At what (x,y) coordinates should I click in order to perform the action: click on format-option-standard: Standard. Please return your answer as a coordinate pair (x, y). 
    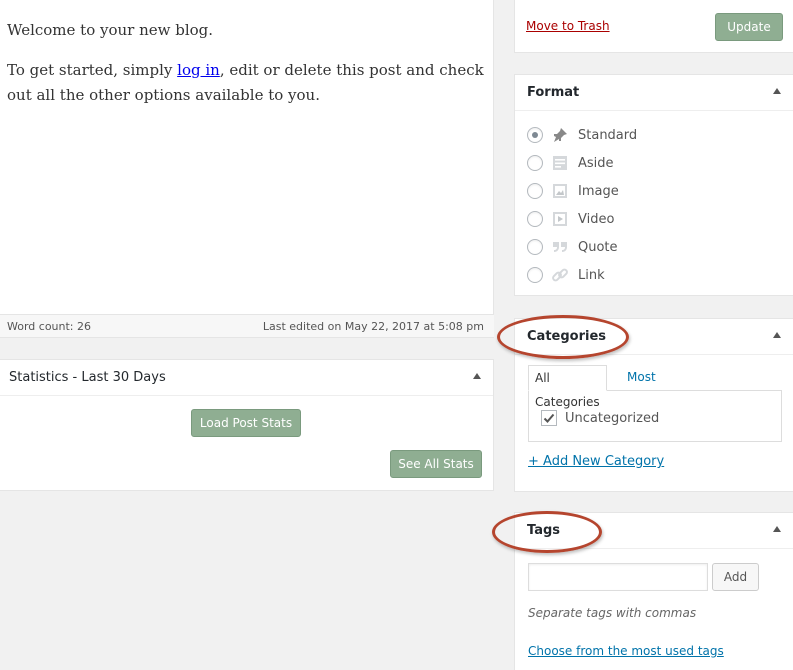
    Looking at the image, I should click on (582, 135).